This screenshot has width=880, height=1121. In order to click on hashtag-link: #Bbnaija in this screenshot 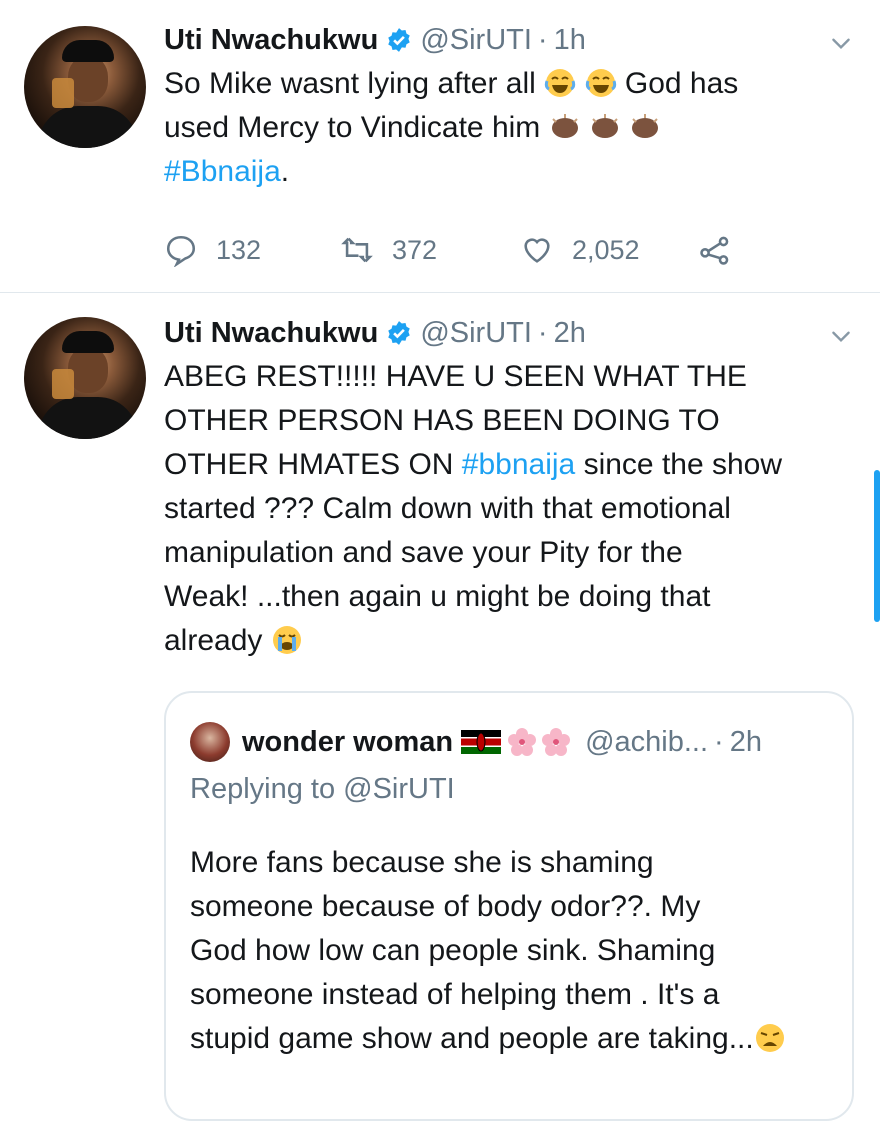, I will do `click(222, 171)`.